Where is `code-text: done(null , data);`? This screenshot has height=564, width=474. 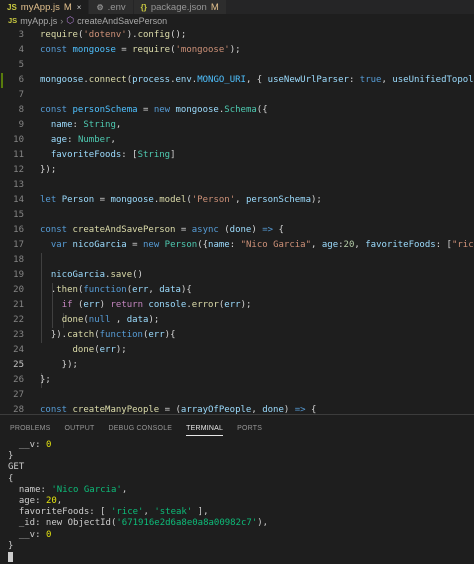 code-text: done(null , data); is located at coordinates (110, 320).